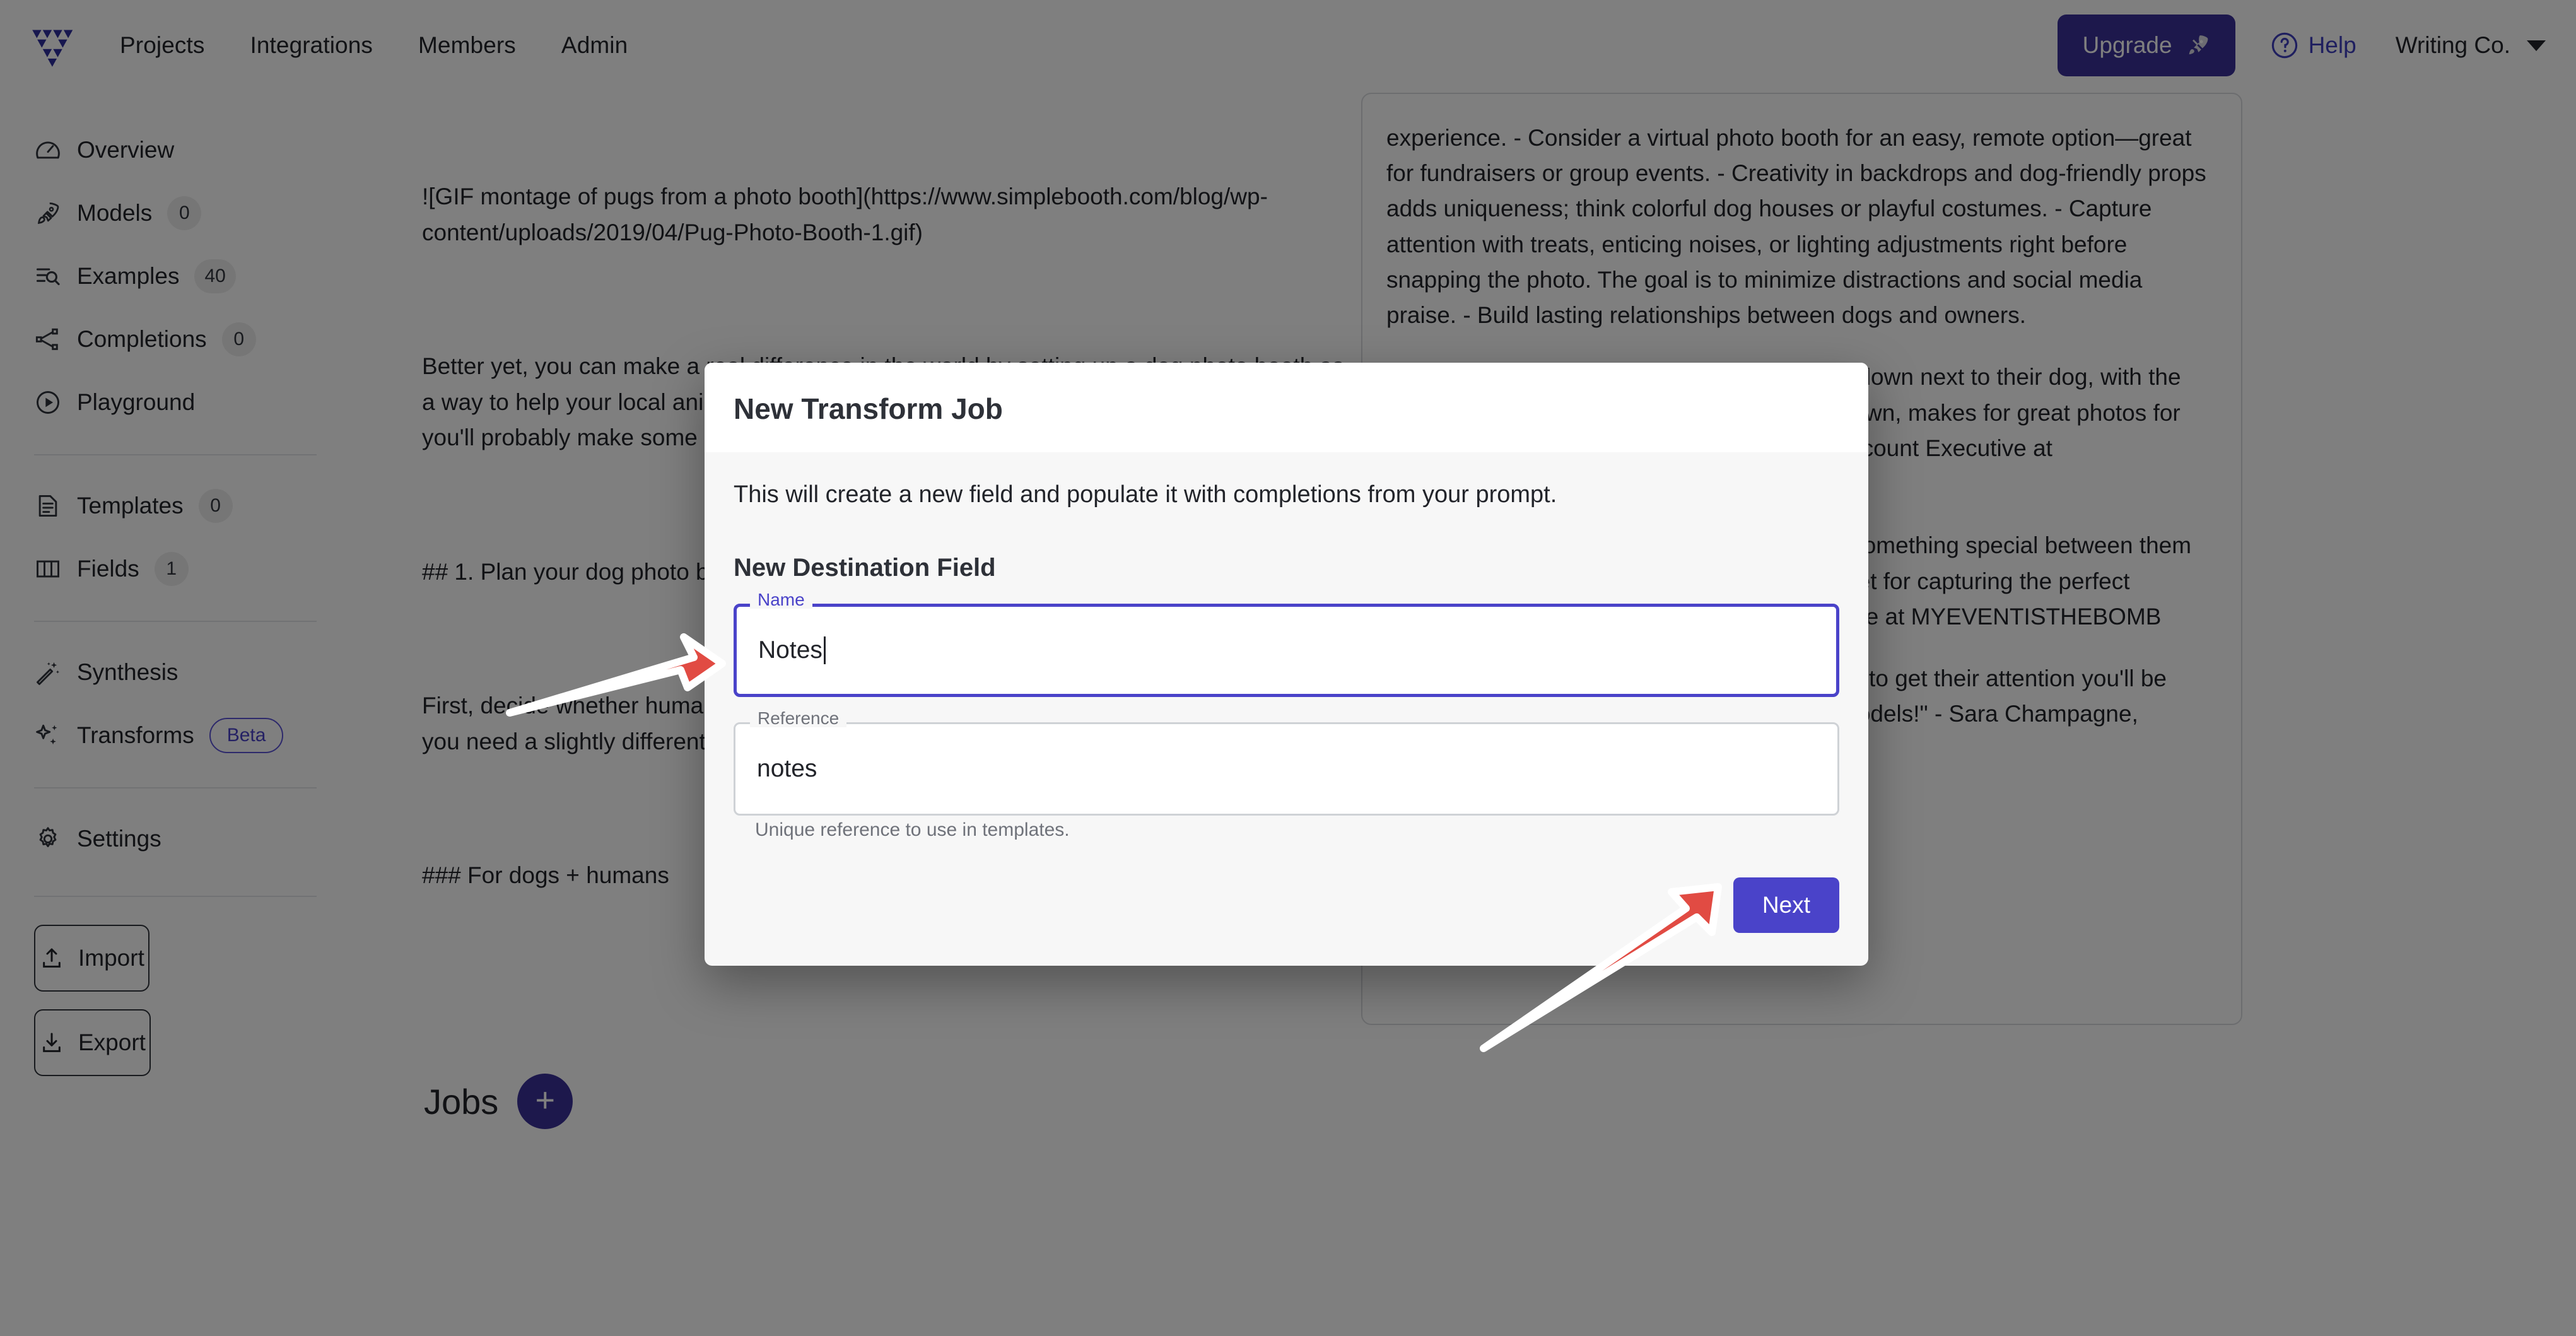 This screenshot has width=2576, height=1336. What do you see at coordinates (787, 768) in the screenshot?
I see `reference-input-value: notes` at bounding box center [787, 768].